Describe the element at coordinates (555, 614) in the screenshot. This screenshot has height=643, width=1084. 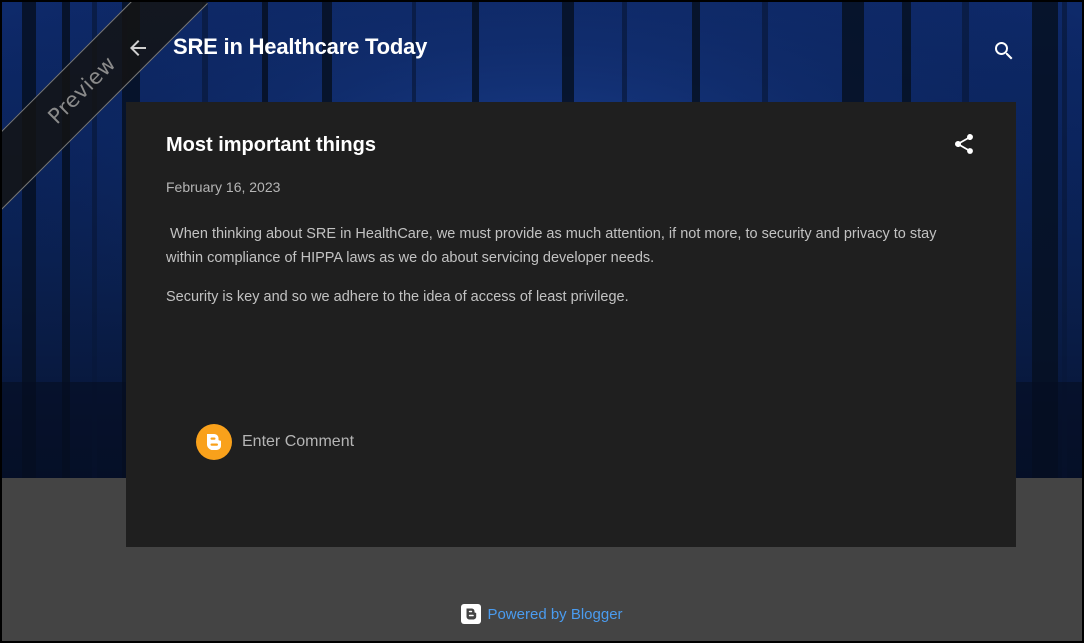
I see `powered-by-label: Powered by Blogger` at that location.